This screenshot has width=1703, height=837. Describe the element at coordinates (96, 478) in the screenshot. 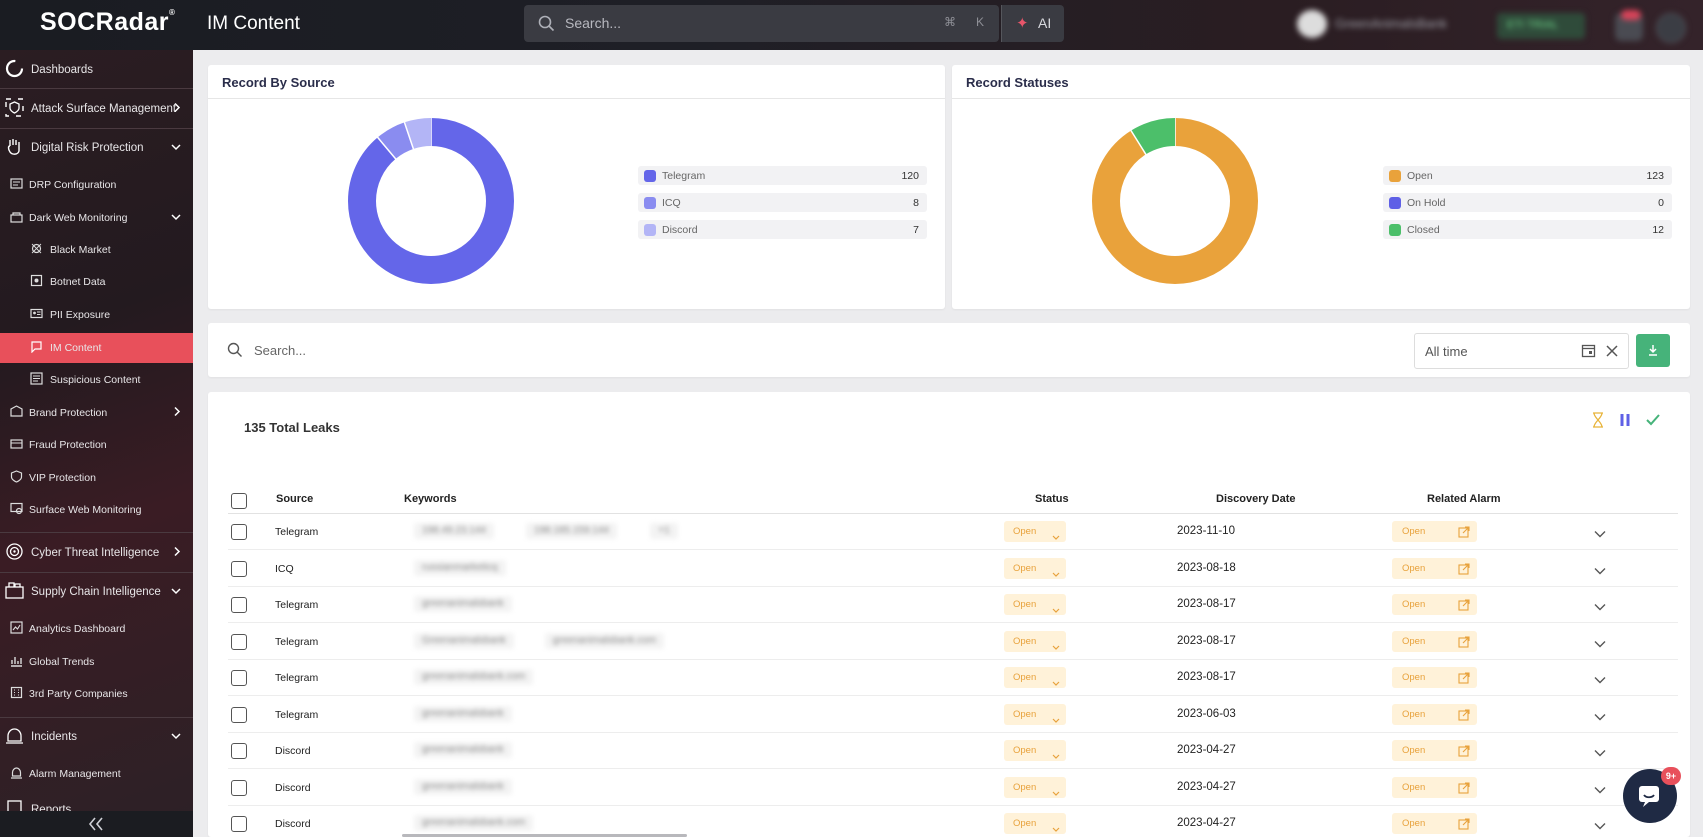

I see `sidebar-item-vip-protection: VIP Protection` at that location.